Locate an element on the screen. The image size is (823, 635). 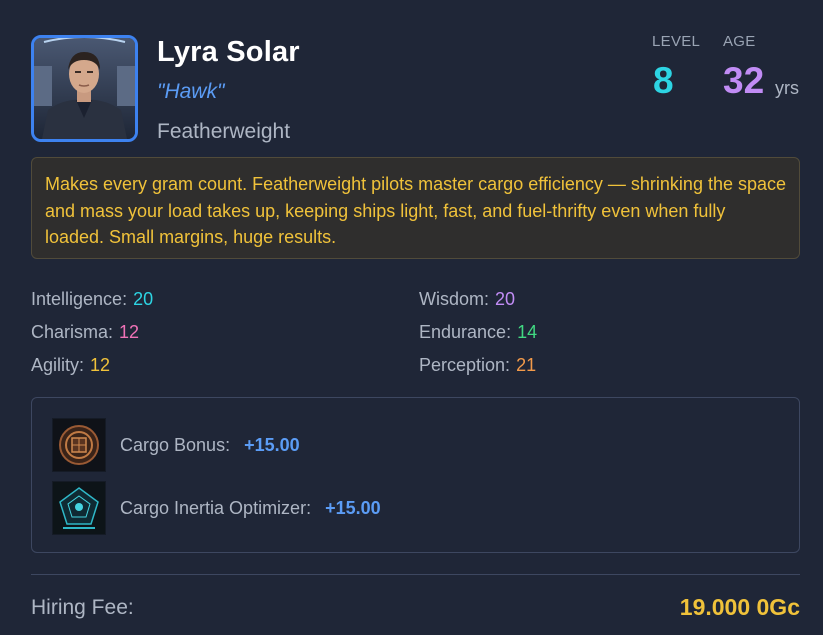
pilot-perk-title: Featherweight is located at coordinates (224, 131).